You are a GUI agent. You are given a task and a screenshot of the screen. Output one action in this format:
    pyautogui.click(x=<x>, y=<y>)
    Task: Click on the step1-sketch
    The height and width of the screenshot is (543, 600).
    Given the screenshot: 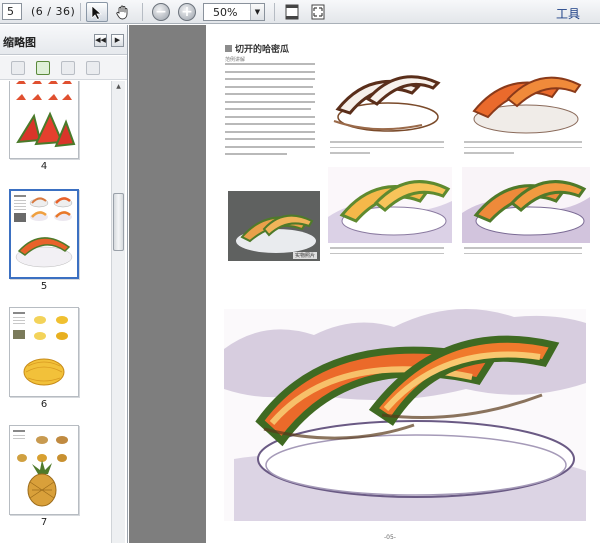 What is the action you would take?
    pyautogui.click(x=386, y=103)
    